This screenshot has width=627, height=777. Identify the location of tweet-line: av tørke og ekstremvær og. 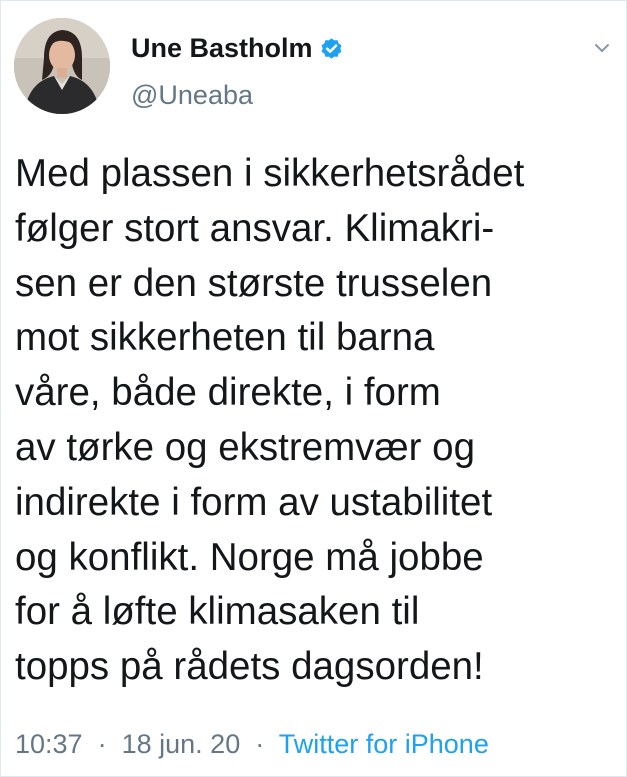
(245, 447).